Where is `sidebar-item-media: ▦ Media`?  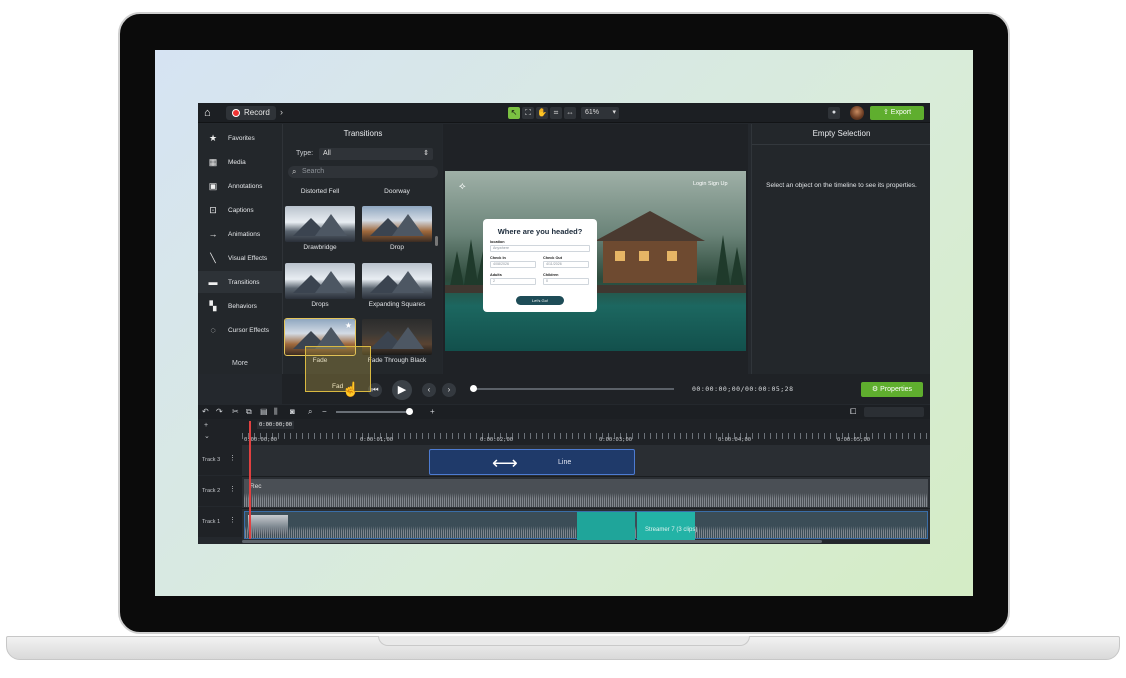 sidebar-item-media: ▦ Media is located at coordinates (240, 162).